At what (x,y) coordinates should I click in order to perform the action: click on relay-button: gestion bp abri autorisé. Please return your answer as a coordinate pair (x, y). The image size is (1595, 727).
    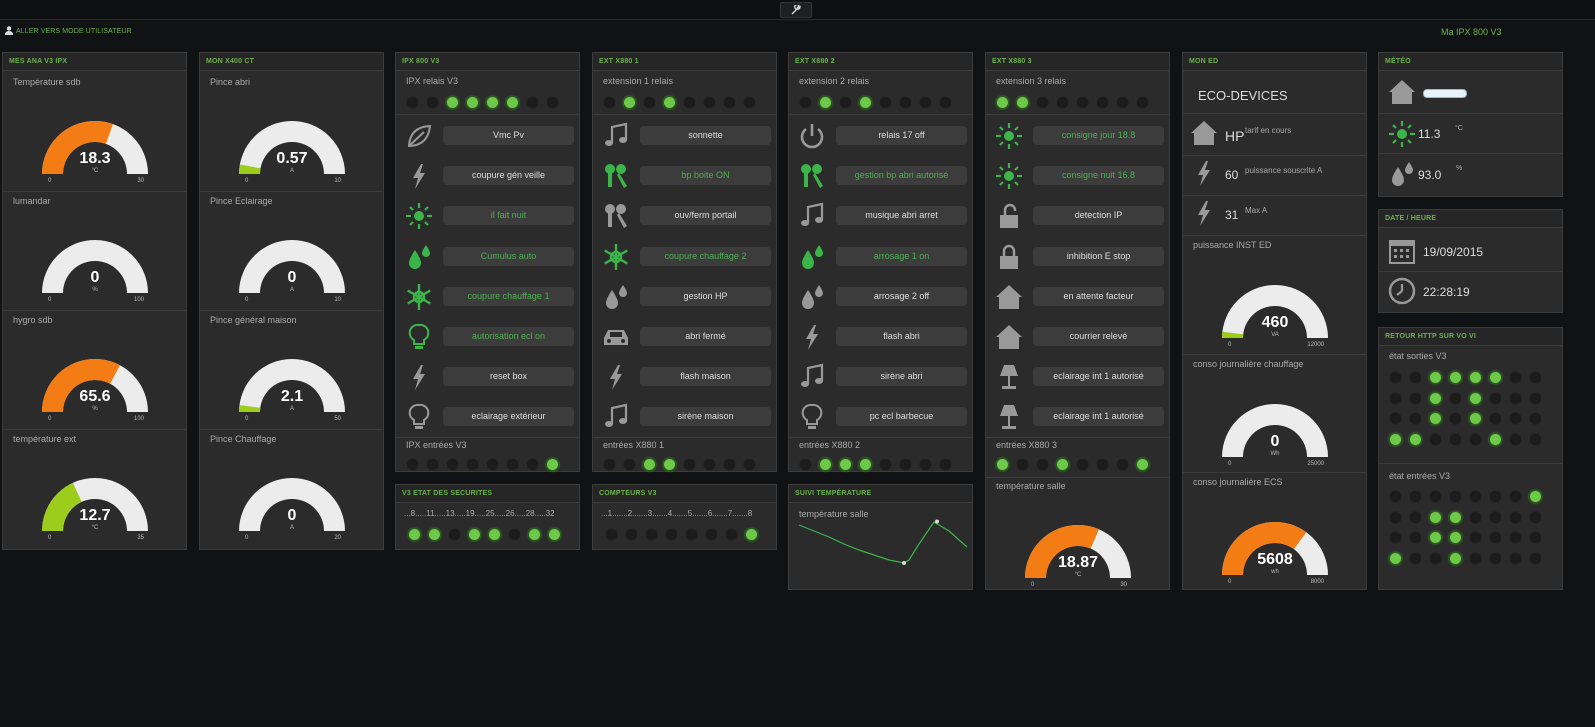
    Looking at the image, I should click on (901, 176).